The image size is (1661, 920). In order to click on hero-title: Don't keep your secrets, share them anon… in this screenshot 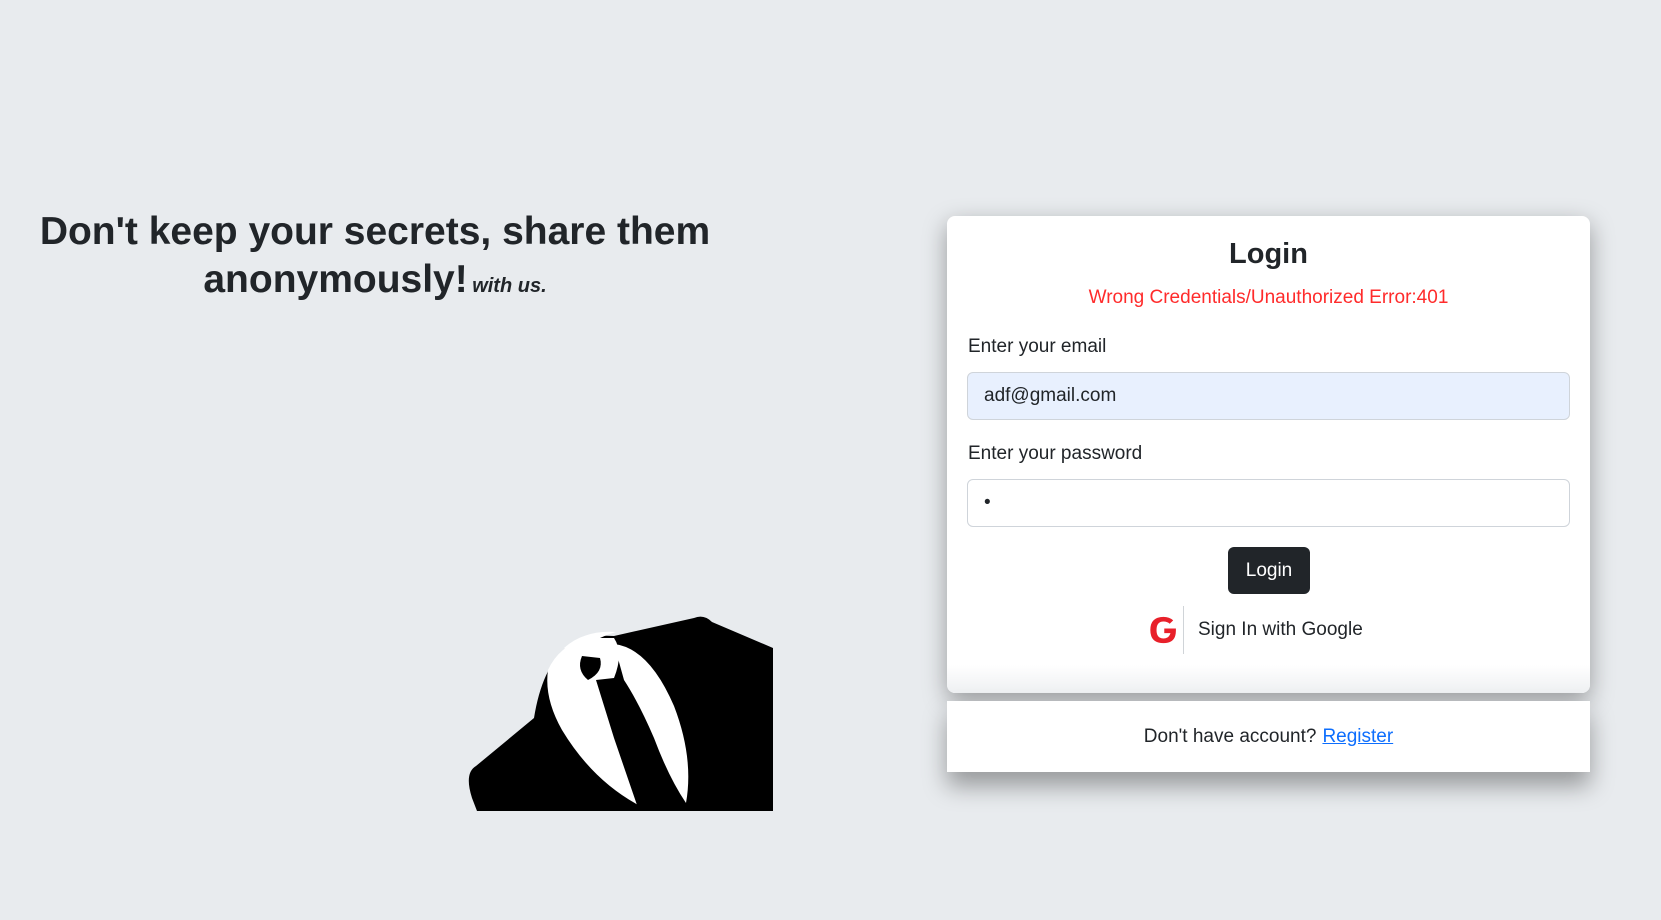, I will do `click(375, 255)`.